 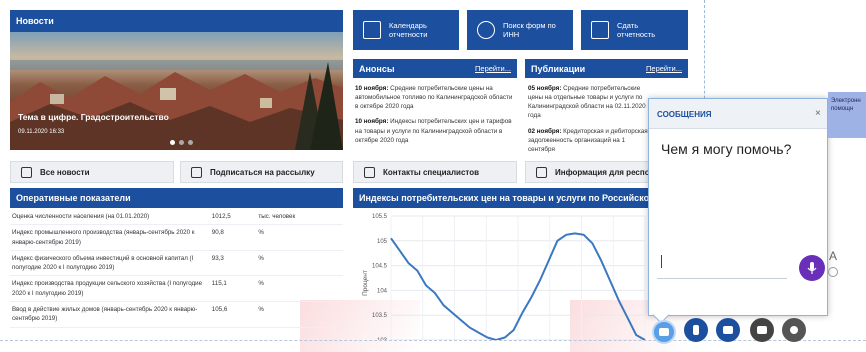 I want to click on indicator-value: 115,1, so click(x=219, y=284).